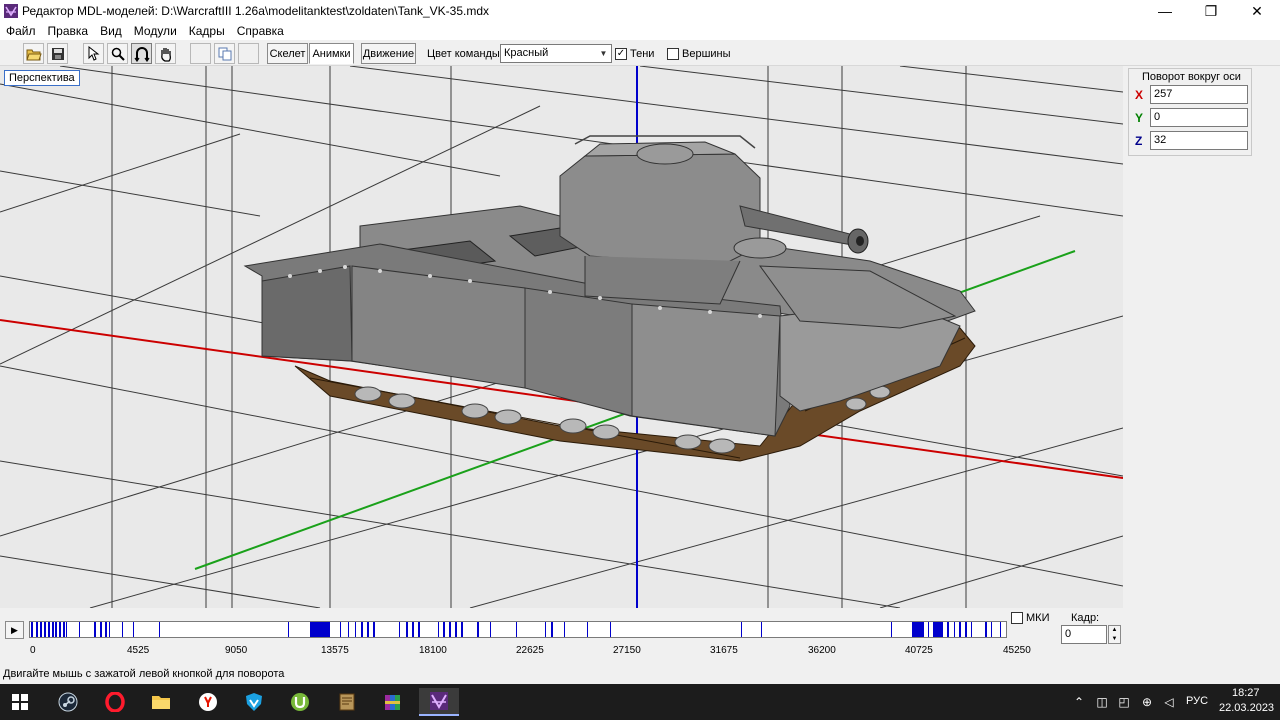 The image size is (1280, 720). I want to click on vertices-checkbox, so click(673, 54).